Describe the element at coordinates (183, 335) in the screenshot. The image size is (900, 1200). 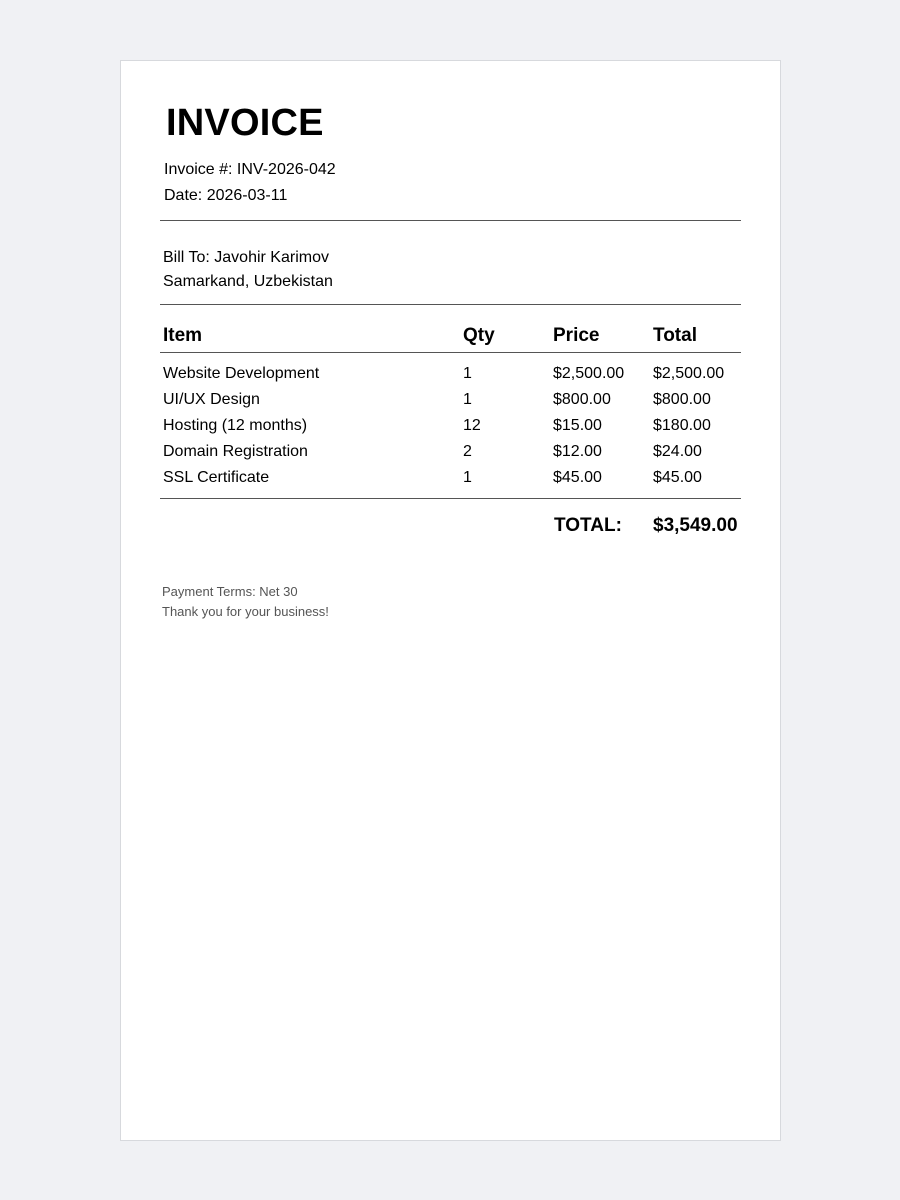
I see `column-header-item: Item` at that location.